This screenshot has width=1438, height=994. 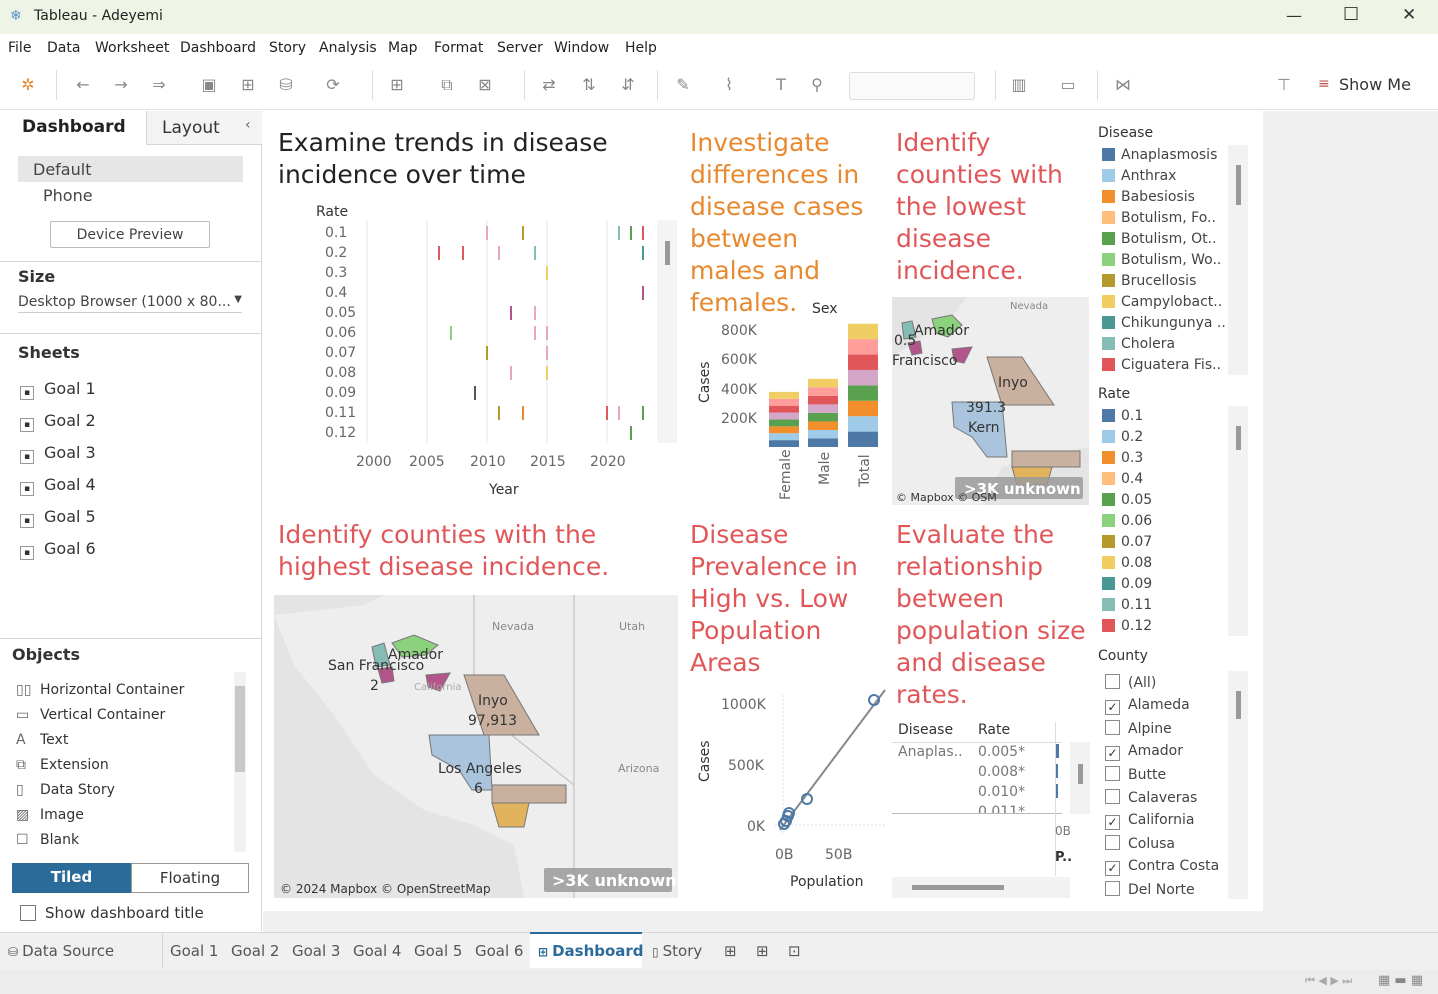 What do you see at coordinates (1162, 867) in the screenshot?
I see `county-filter-item: ✓ Contra Costa` at bounding box center [1162, 867].